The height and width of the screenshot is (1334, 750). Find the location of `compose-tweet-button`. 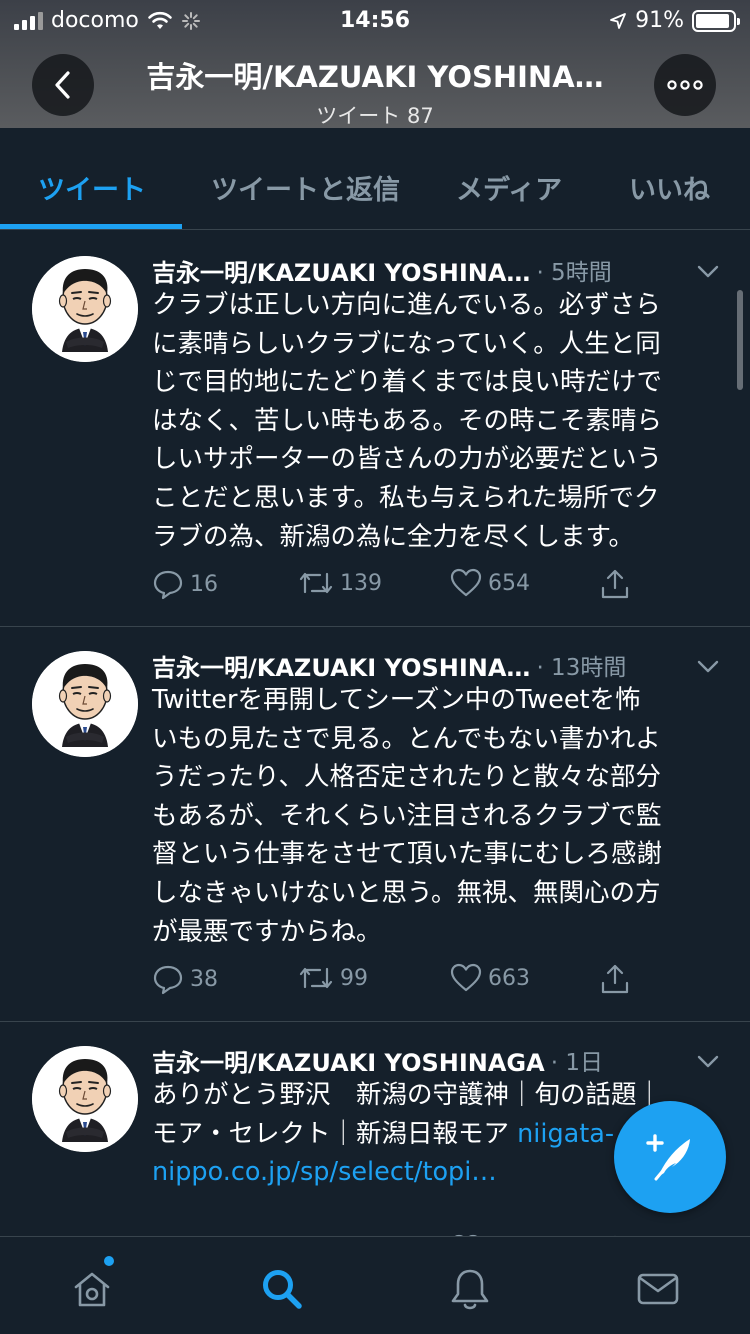

compose-tweet-button is located at coordinates (670, 1157).